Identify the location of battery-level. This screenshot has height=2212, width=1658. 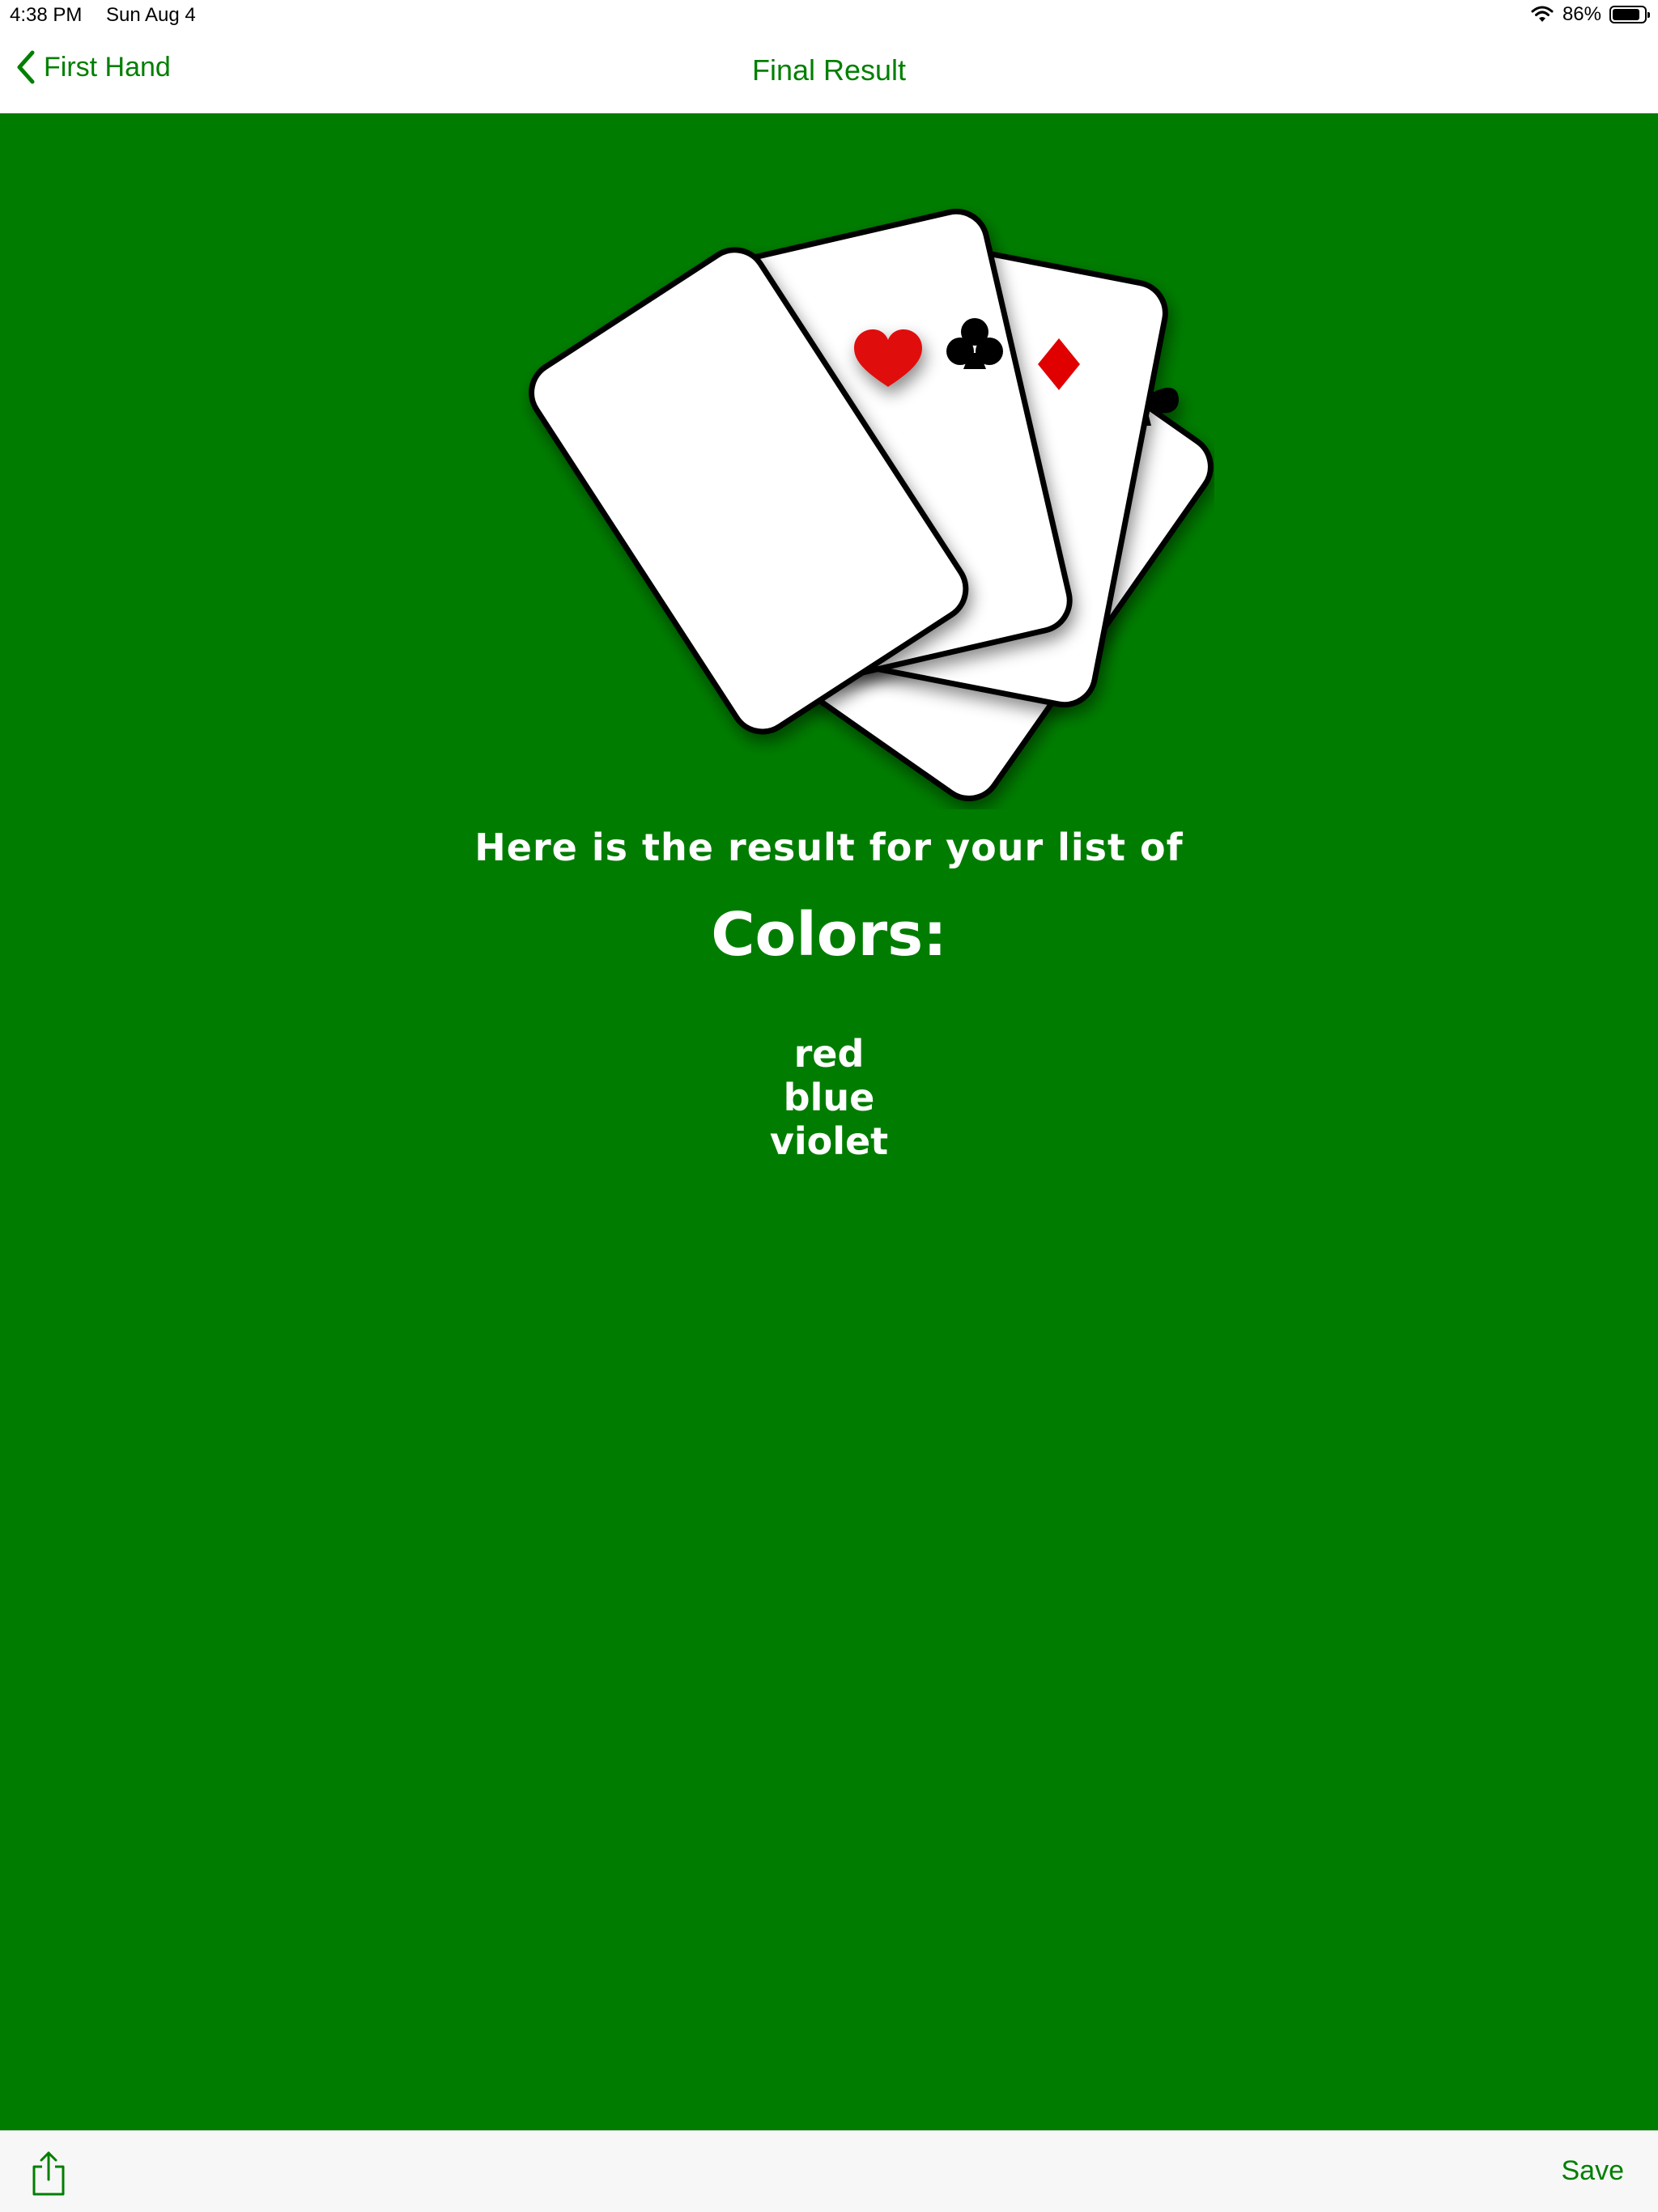
(1626, 14).